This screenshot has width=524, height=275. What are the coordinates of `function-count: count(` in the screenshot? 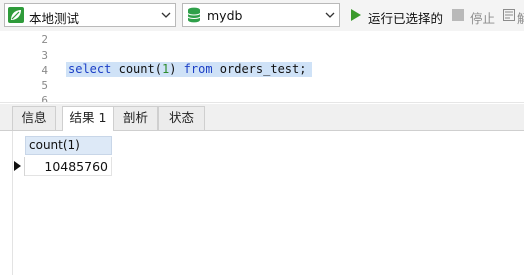 It's located at (140, 69).